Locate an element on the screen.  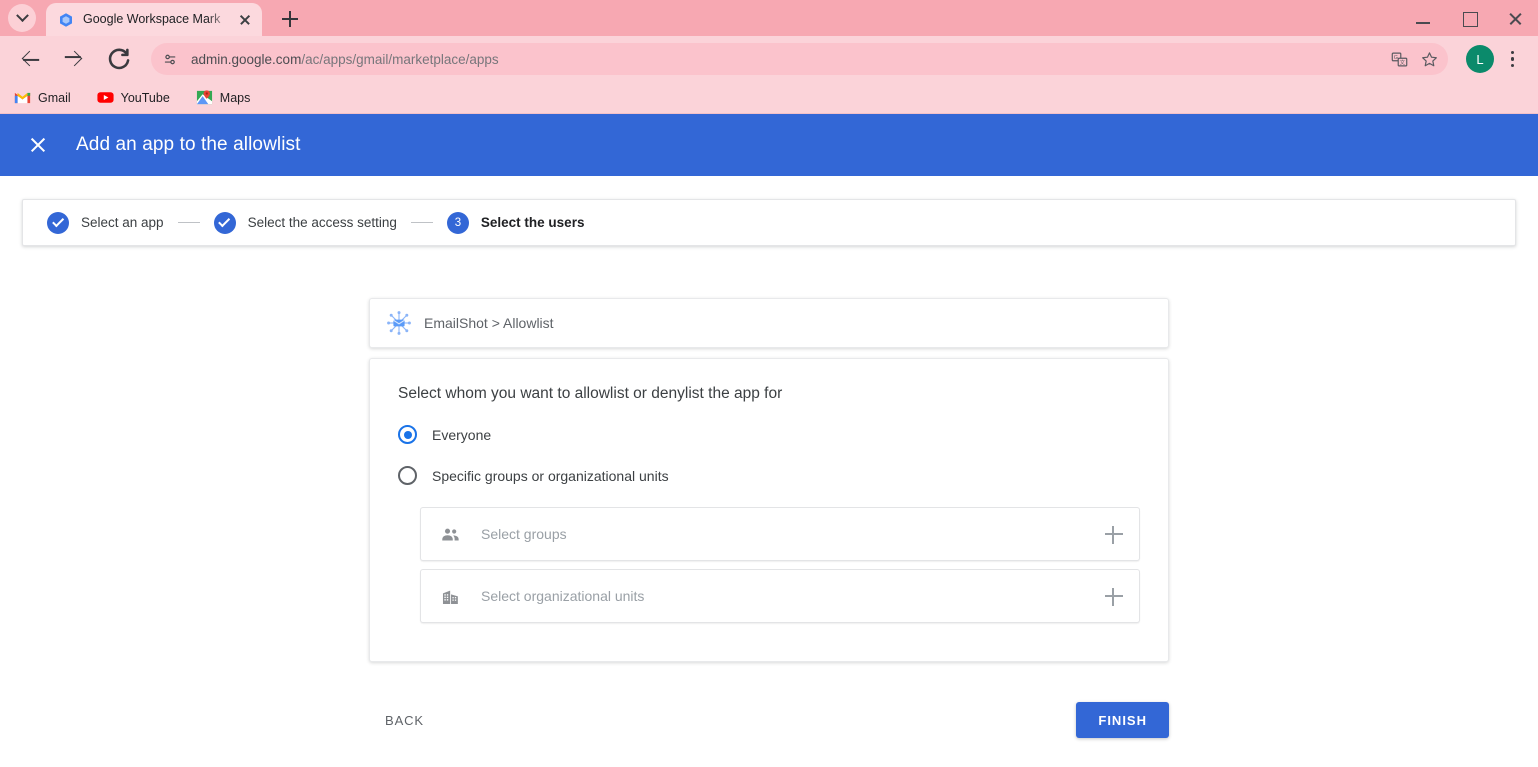
back-button is located at coordinates (30, 59).